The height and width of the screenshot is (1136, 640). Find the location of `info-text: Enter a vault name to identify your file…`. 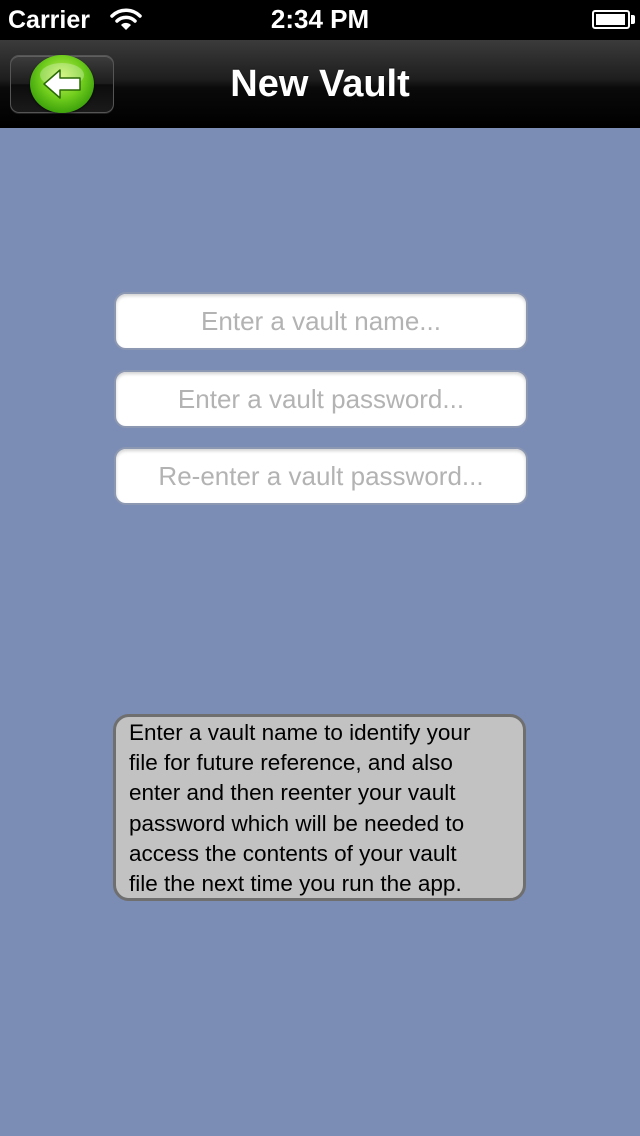

info-text: Enter a vault name to identify your file… is located at coordinates (320, 808).